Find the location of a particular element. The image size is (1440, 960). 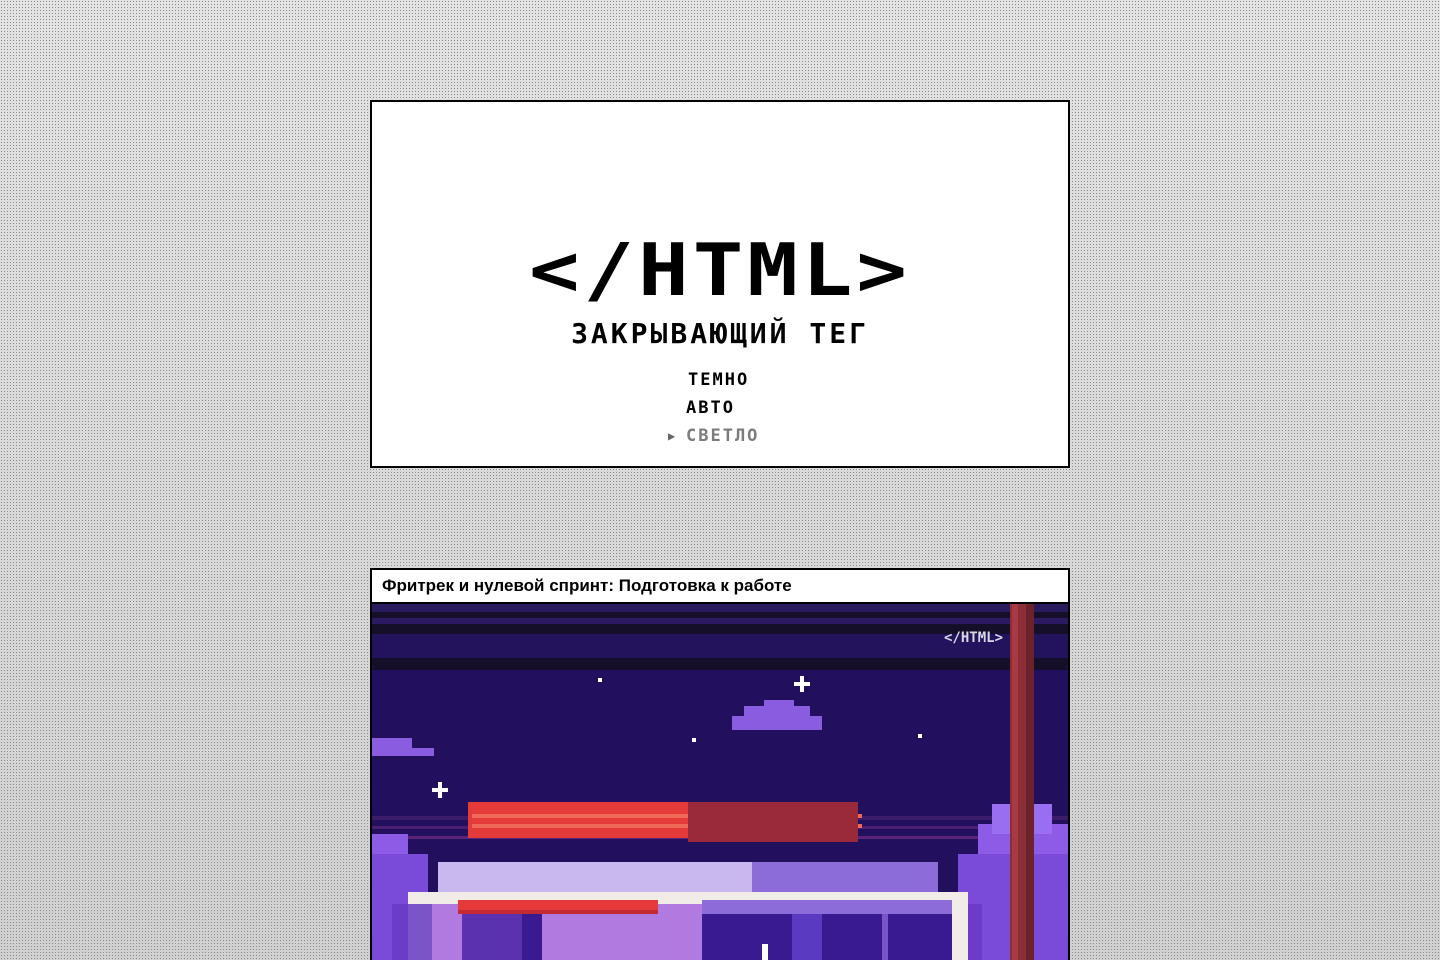

theme-option-label: ТЕМНО is located at coordinates (719, 380).